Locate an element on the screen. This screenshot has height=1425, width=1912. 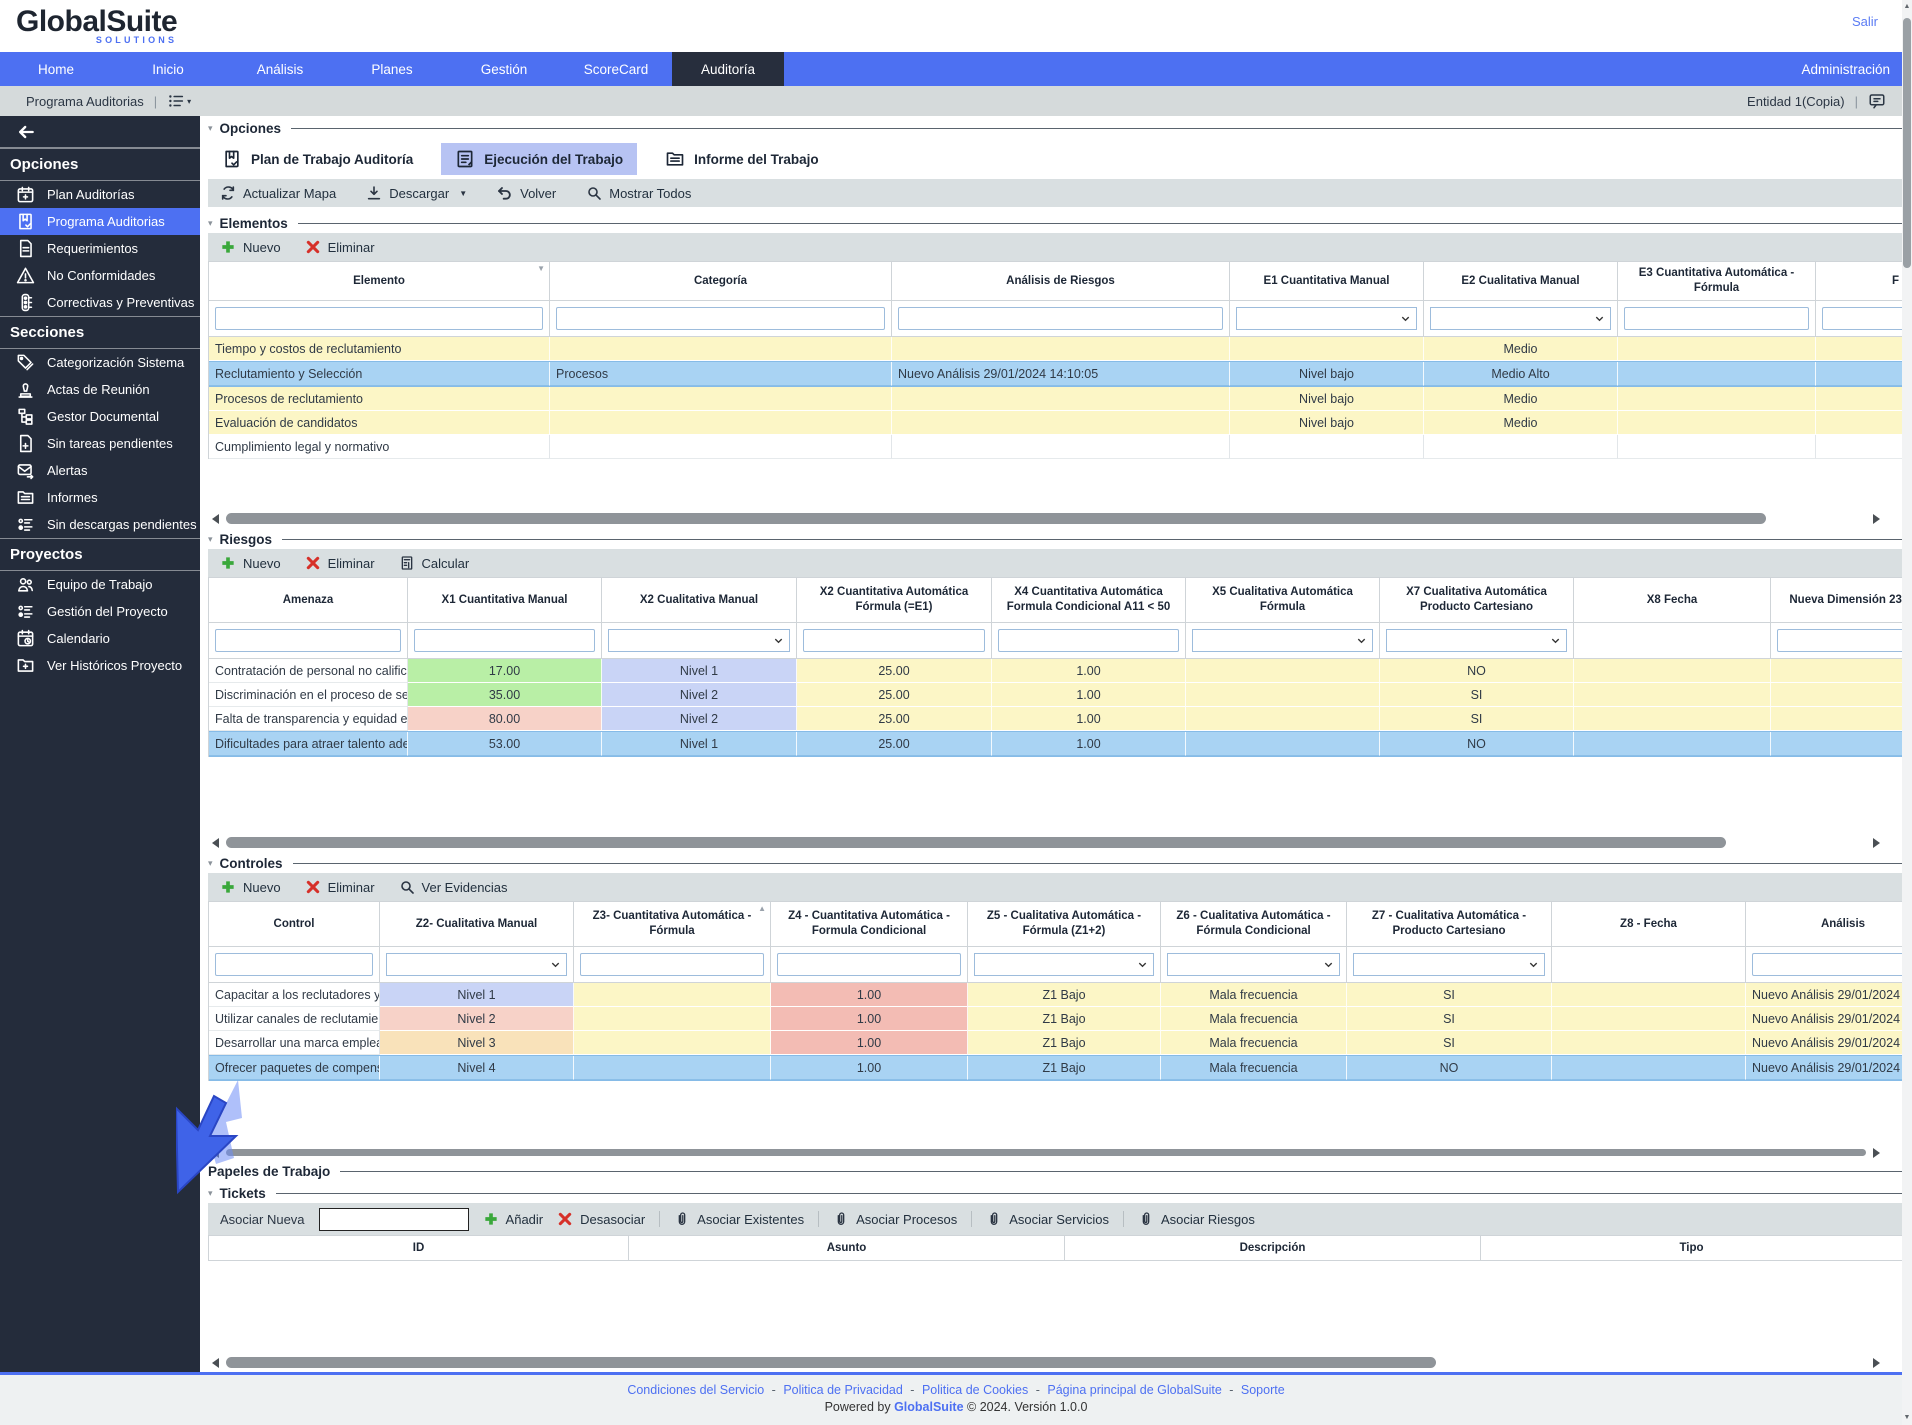
sidebar-item-informes: Informes is located at coordinates (100, 497).